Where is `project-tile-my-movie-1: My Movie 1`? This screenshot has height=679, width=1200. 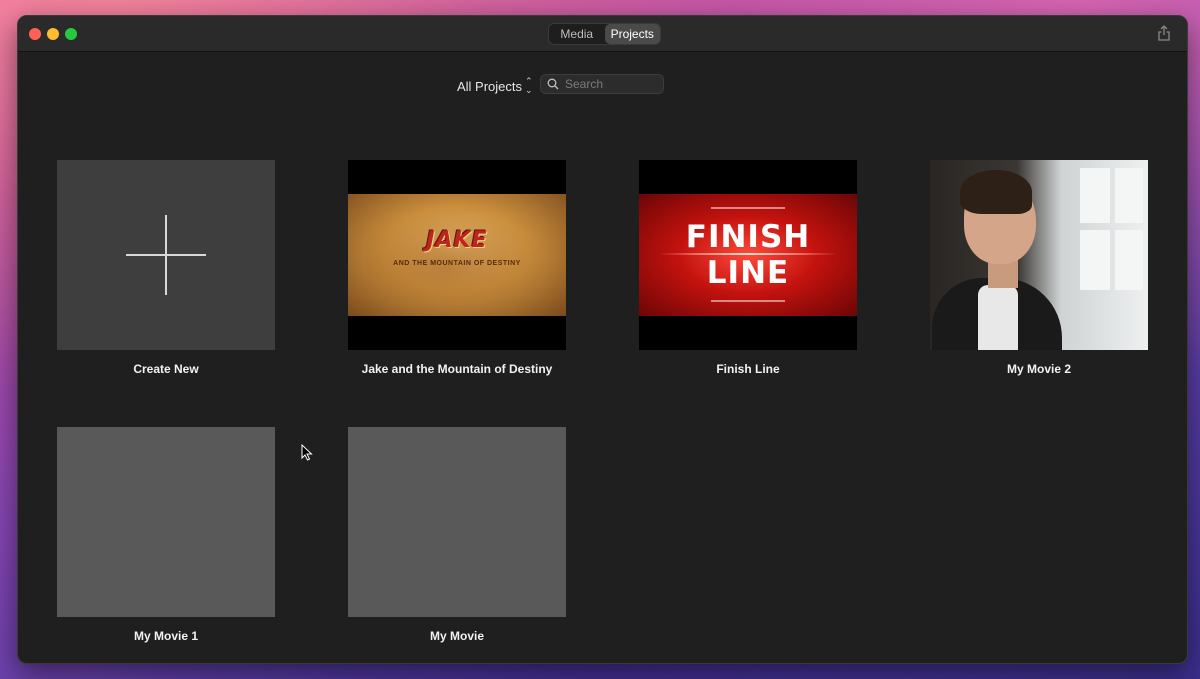 project-tile-my-movie-1: My Movie 1 is located at coordinates (166, 535).